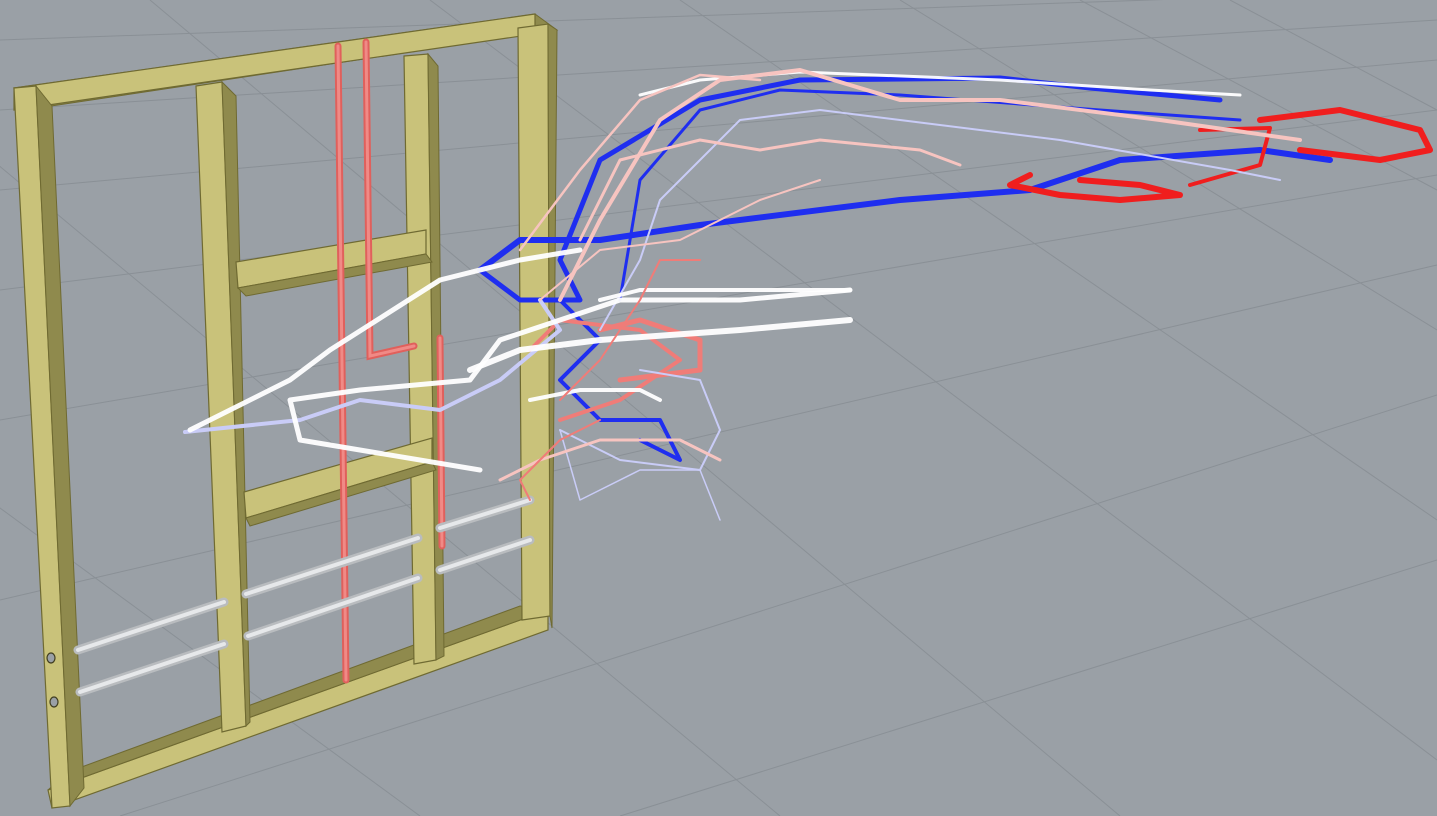 This screenshot has height=816, width=1437. I want to click on bolt-hole-lower, so click(54, 702).